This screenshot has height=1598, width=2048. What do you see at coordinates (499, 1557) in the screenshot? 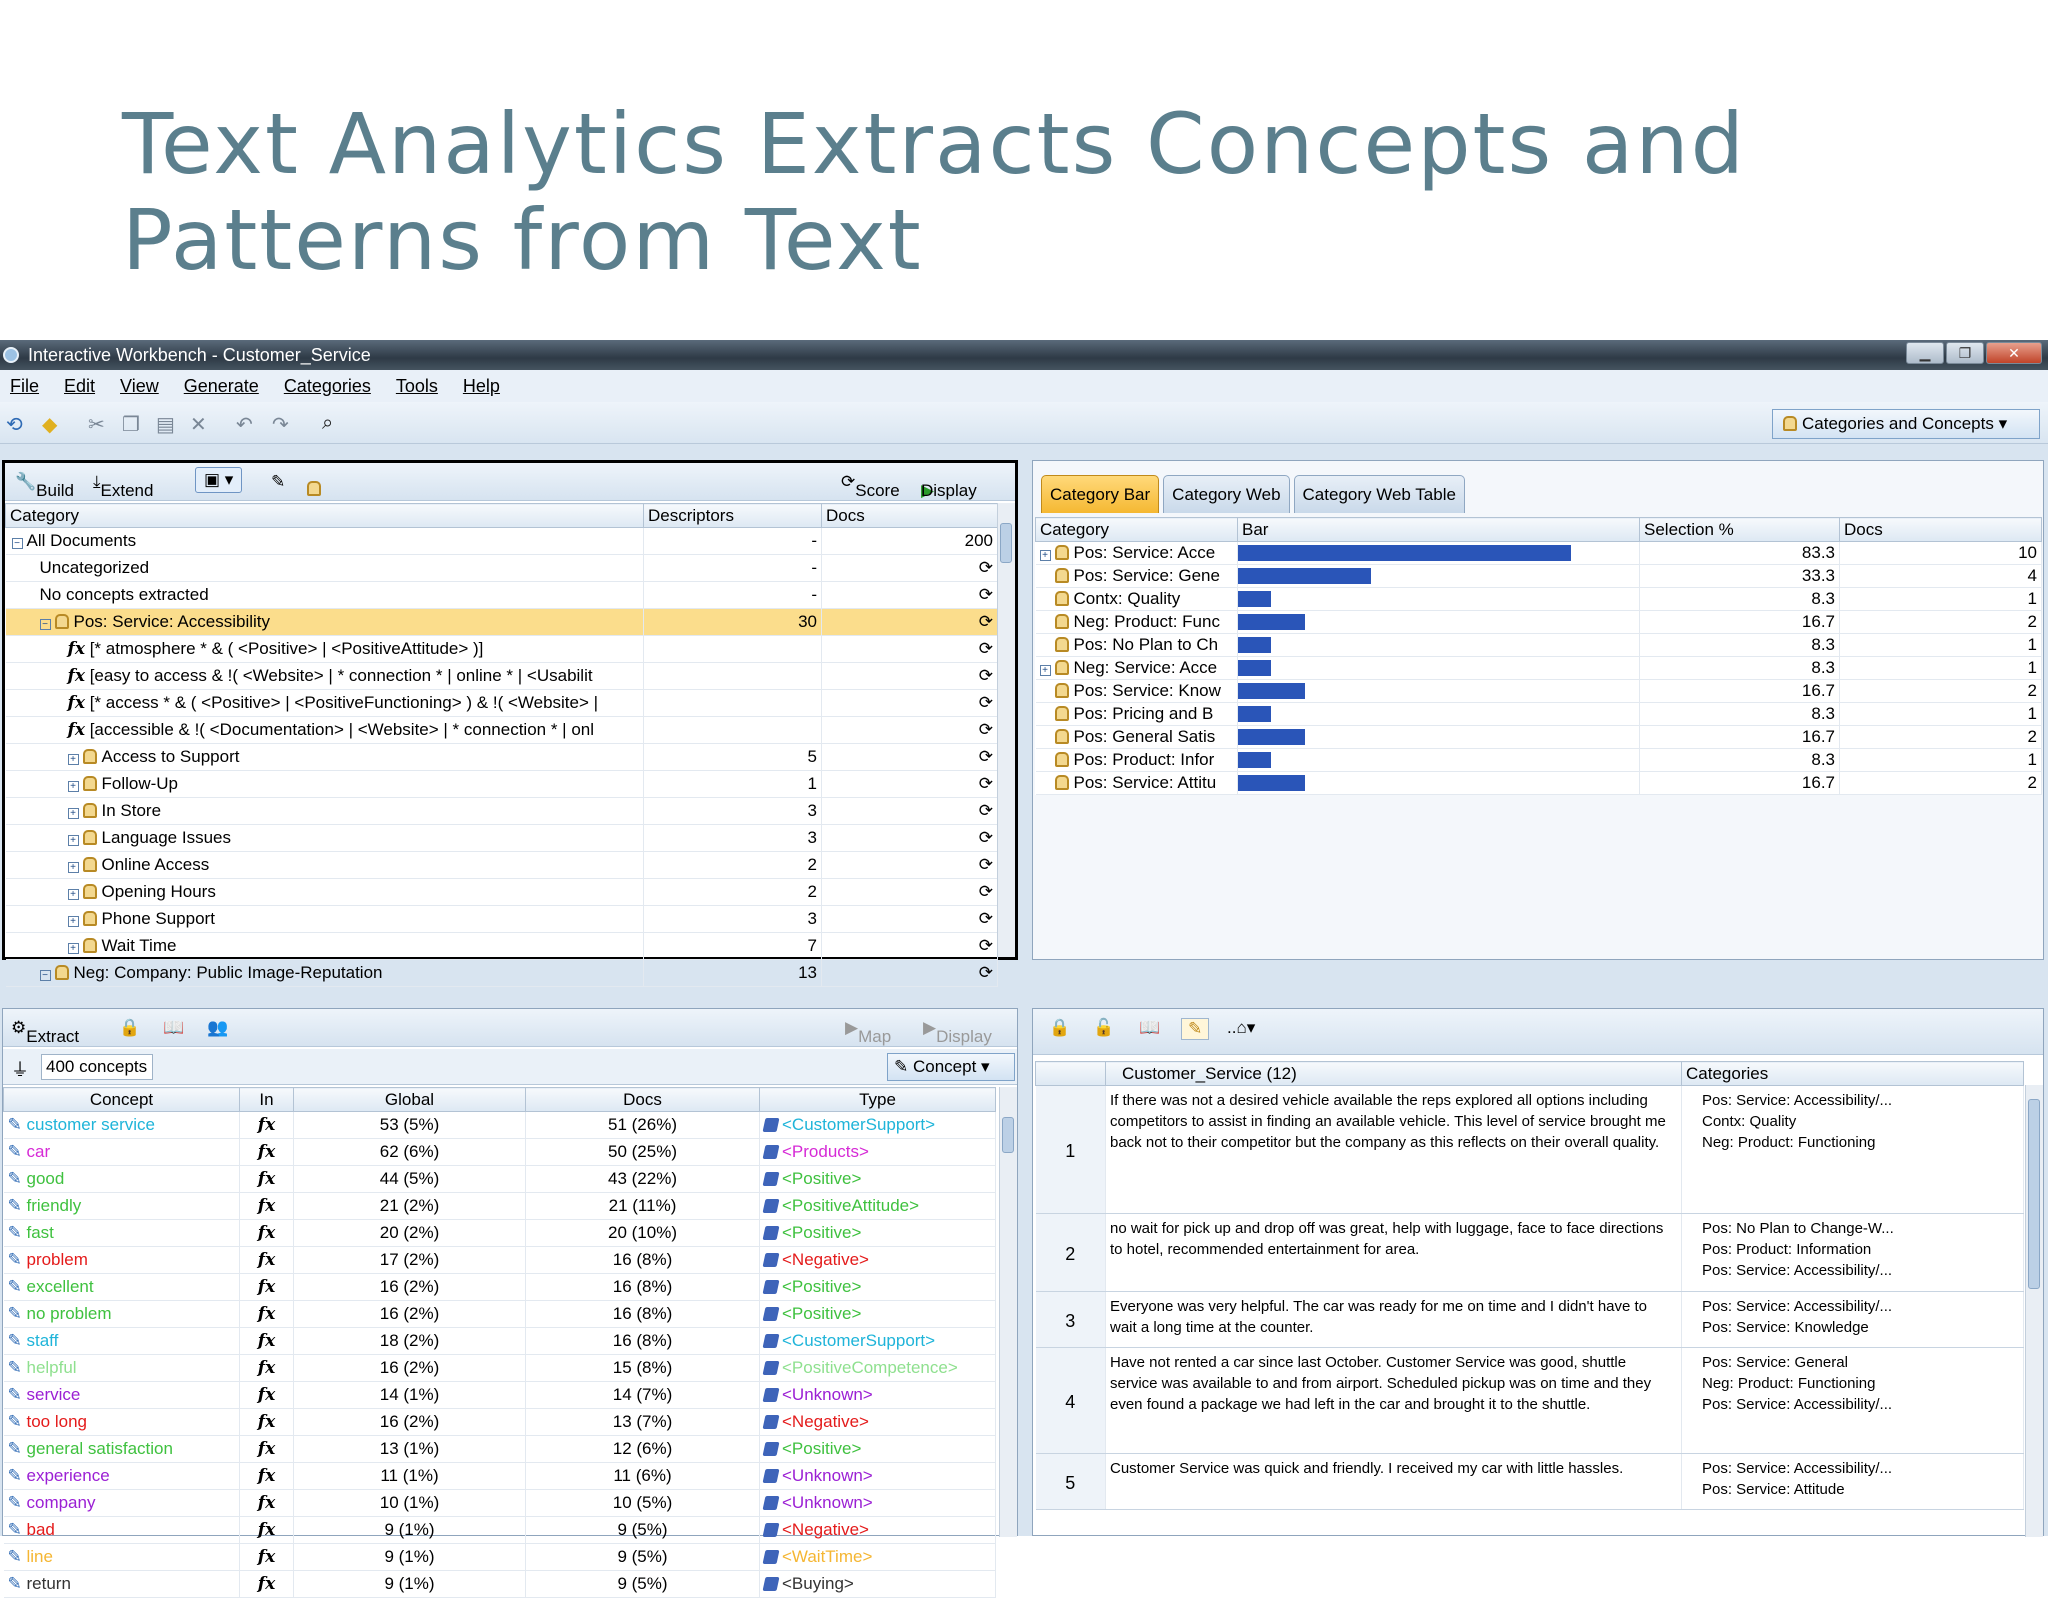
I see `concept-row: ✎ line fx 9 (1%) 9 (5%) <WaitTime>` at bounding box center [499, 1557].